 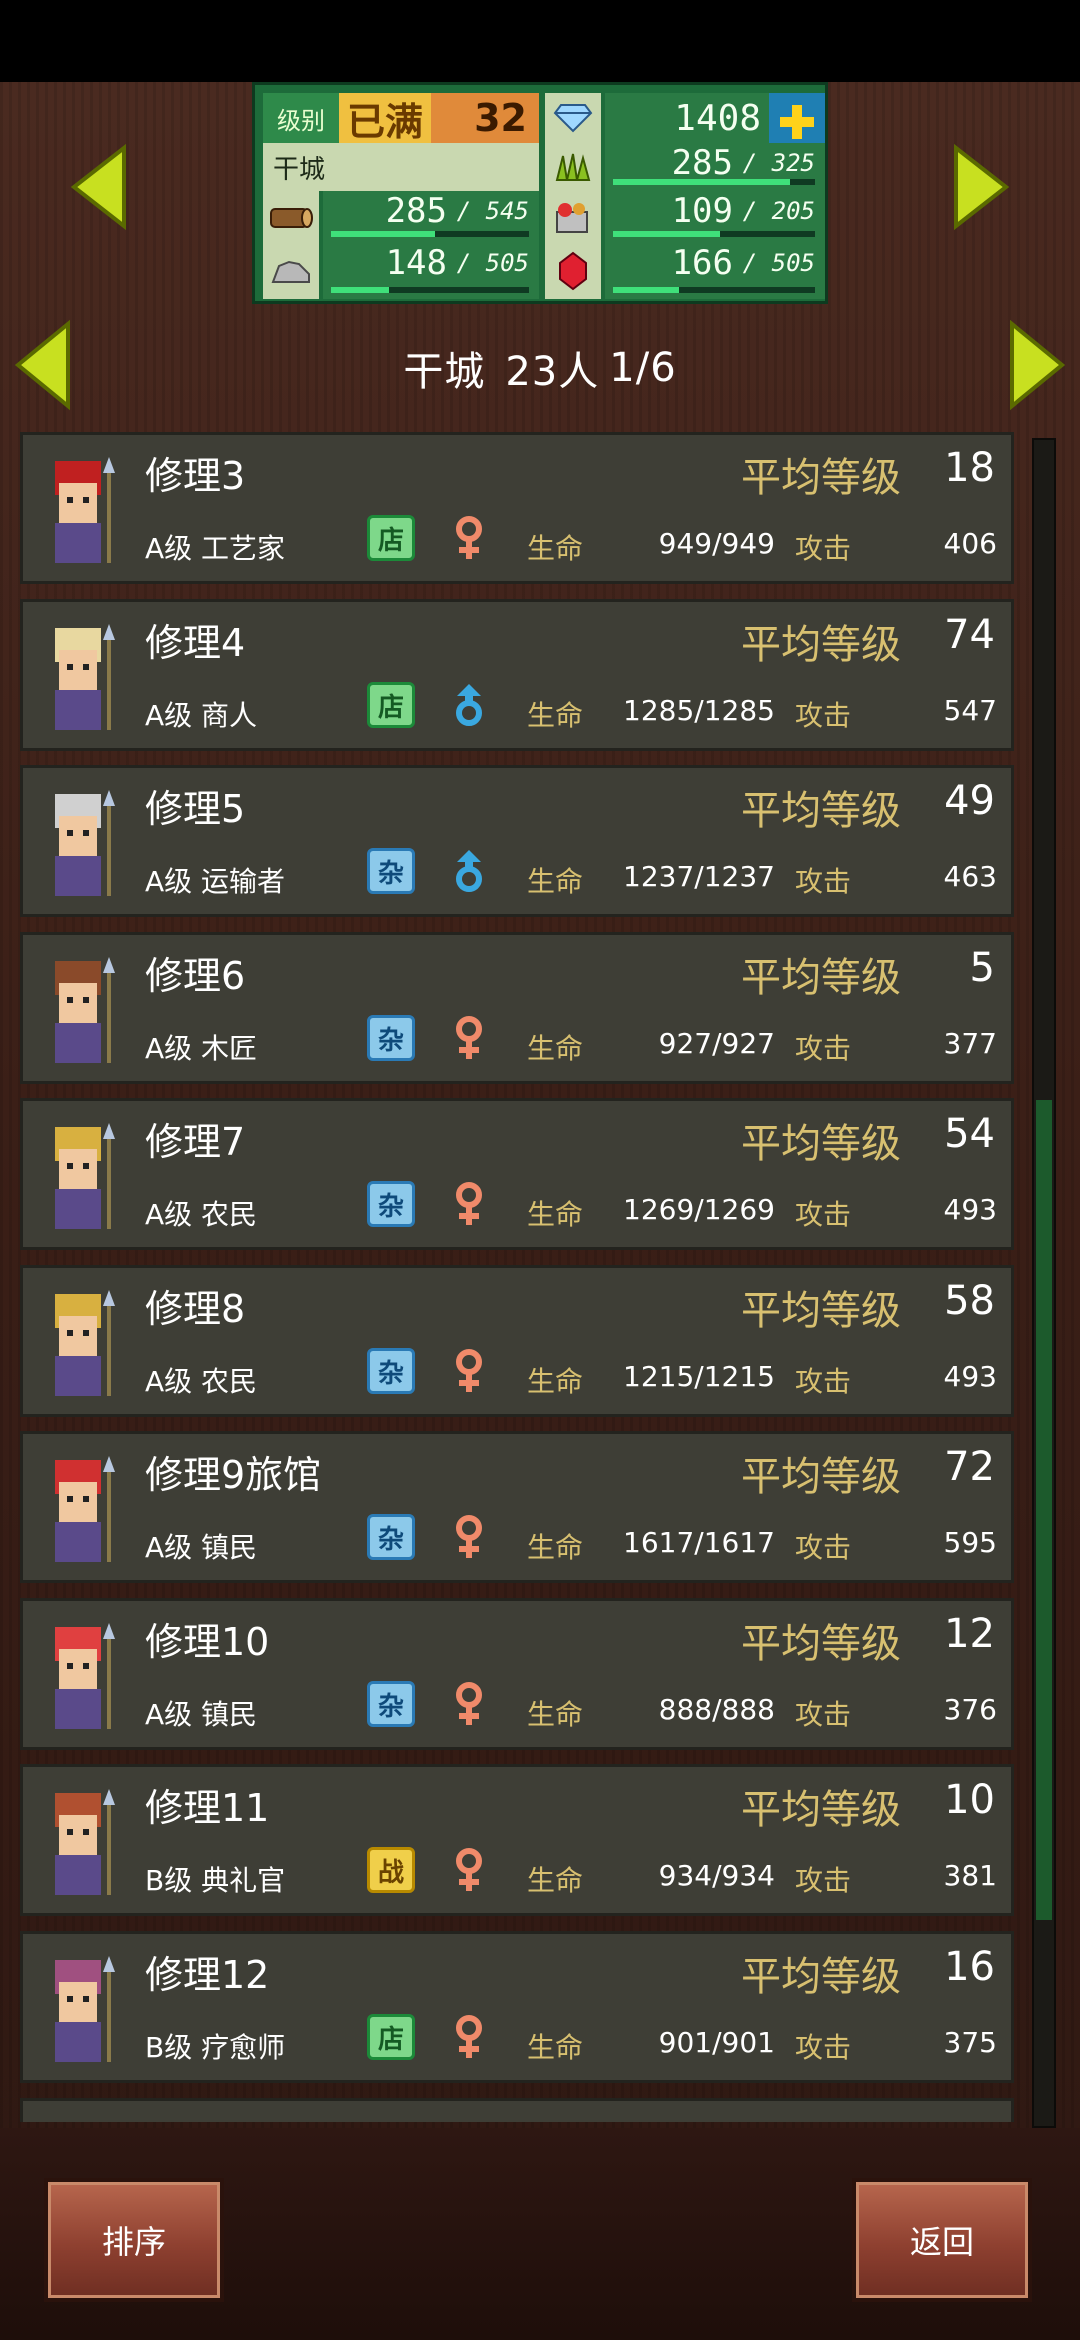 What do you see at coordinates (552, 372) in the screenshot?
I see `header-count: 23人` at bounding box center [552, 372].